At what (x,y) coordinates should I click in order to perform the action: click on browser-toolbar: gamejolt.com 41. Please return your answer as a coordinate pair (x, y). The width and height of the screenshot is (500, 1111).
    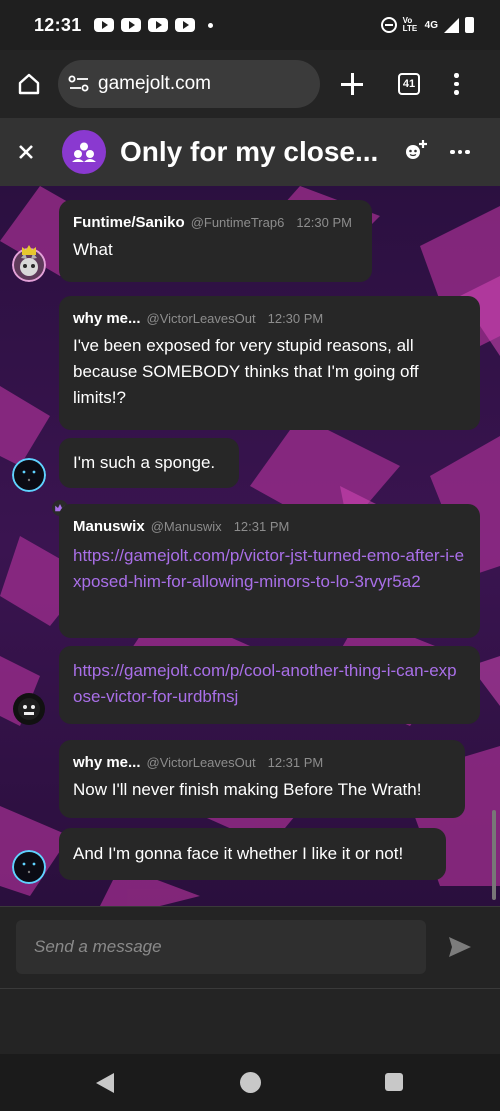
    Looking at the image, I should click on (250, 84).